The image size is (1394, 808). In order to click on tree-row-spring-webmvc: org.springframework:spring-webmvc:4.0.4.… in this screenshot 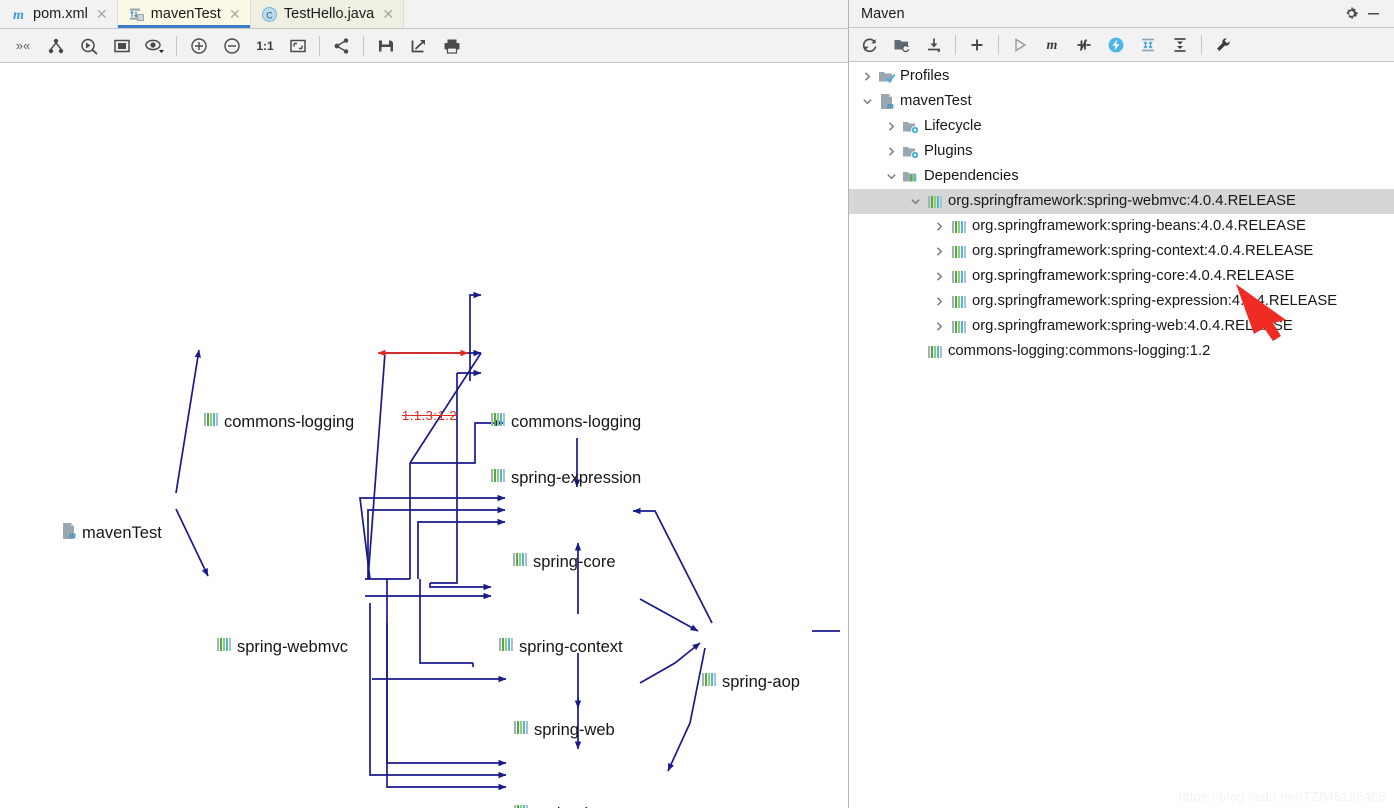, I will do `click(1121, 201)`.